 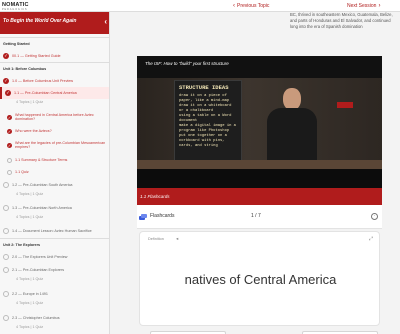 What do you see at coordinates (162, 216) in the screenshot?
I see `deck-label: Flashcards` at bounding box center [162, 216].